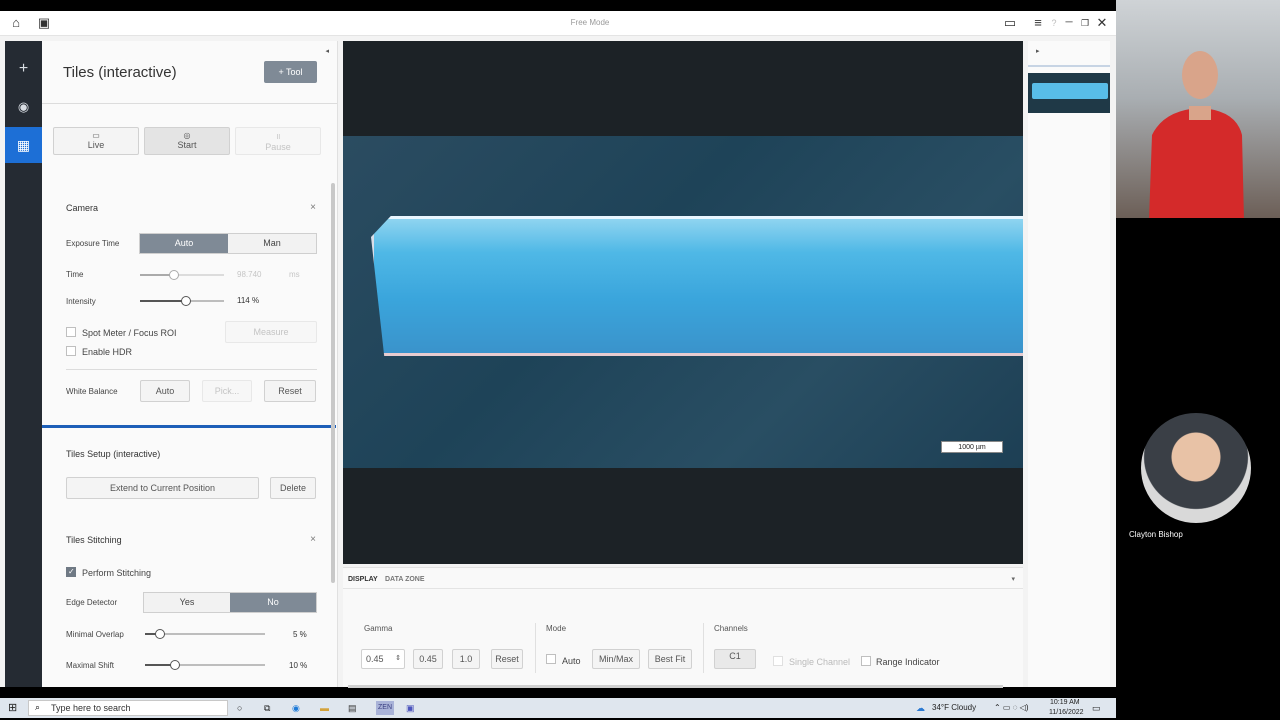  I want to click on participant-name: Clayton Bishop, so click(1156, 534).